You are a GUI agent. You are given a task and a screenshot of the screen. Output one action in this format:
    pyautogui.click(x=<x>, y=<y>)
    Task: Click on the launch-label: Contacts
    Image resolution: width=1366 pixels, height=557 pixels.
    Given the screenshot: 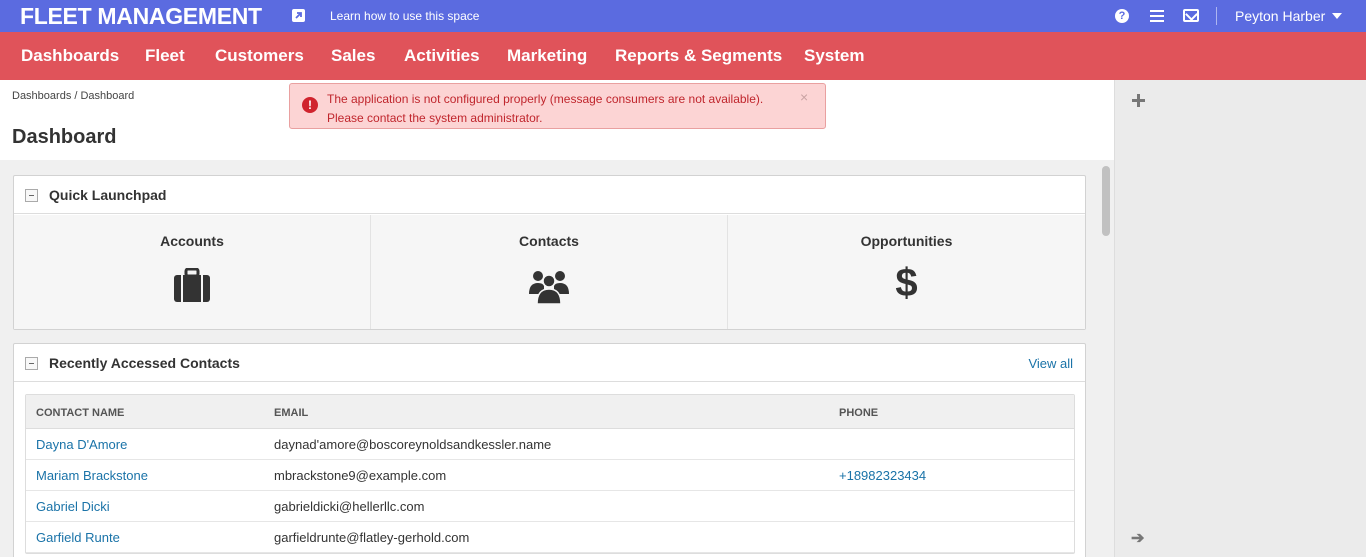 What is the action you would take?
    pyautogui.click(x=549, y=241)
    